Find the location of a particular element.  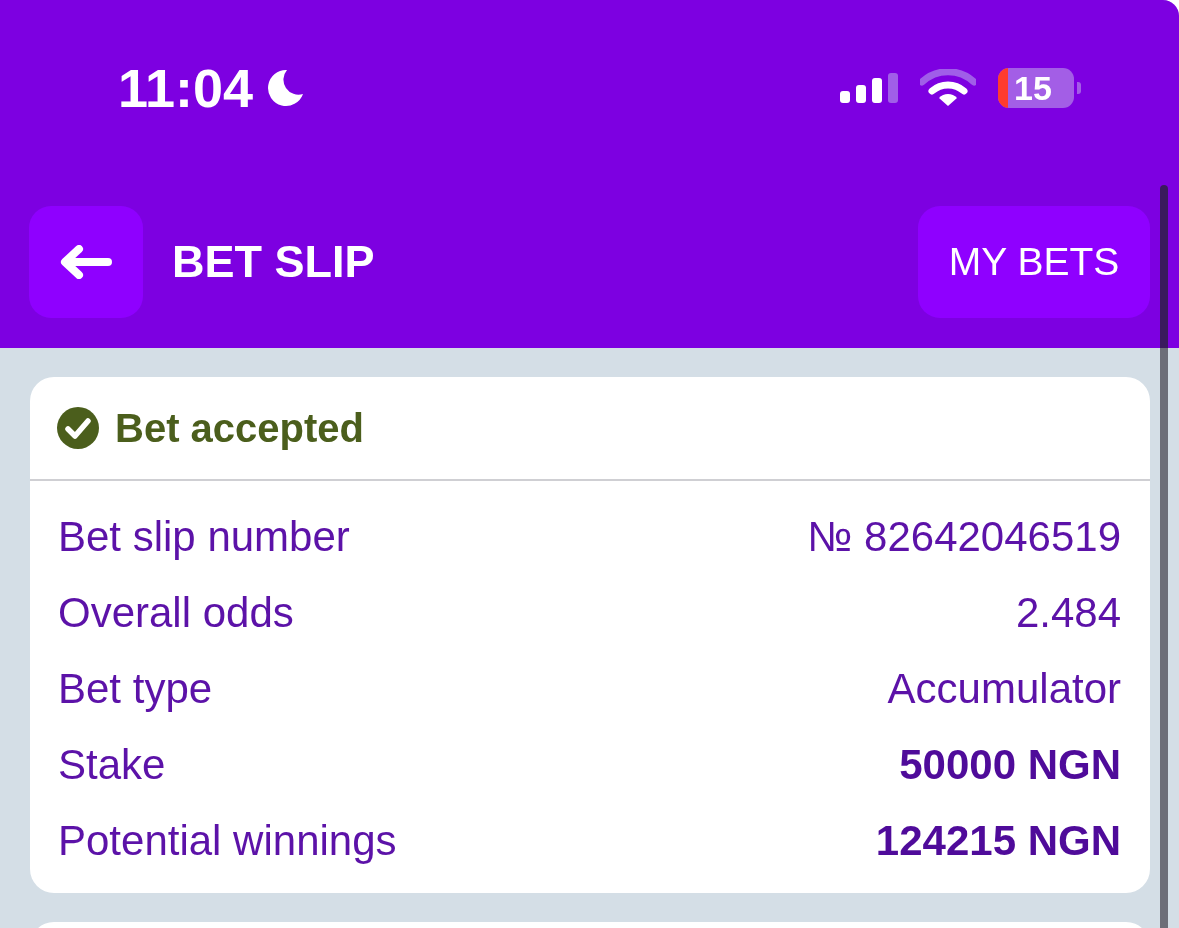

row-label: Stake is located at coordinates (112, 765).